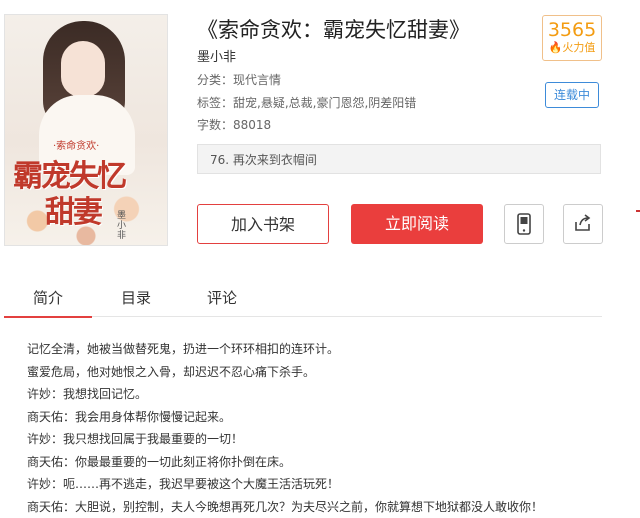  I want to click on word-count-label: 字数：, so click(215, 125).